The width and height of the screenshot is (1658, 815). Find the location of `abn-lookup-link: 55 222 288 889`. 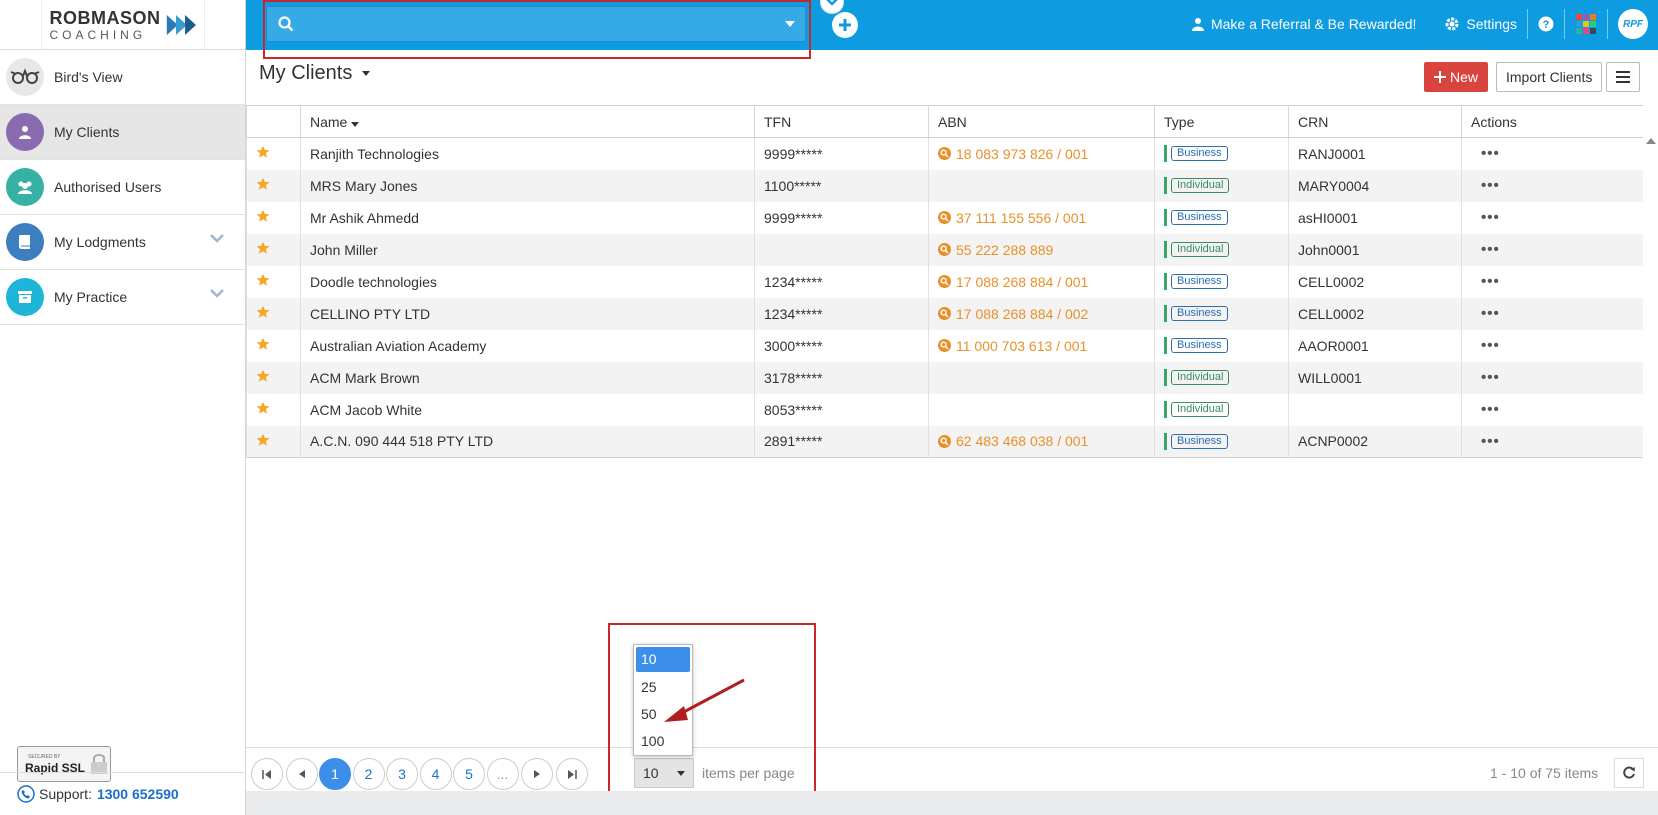

abn-lookup-link: 55 222 288 889 is located at coordinates (1046, 250).